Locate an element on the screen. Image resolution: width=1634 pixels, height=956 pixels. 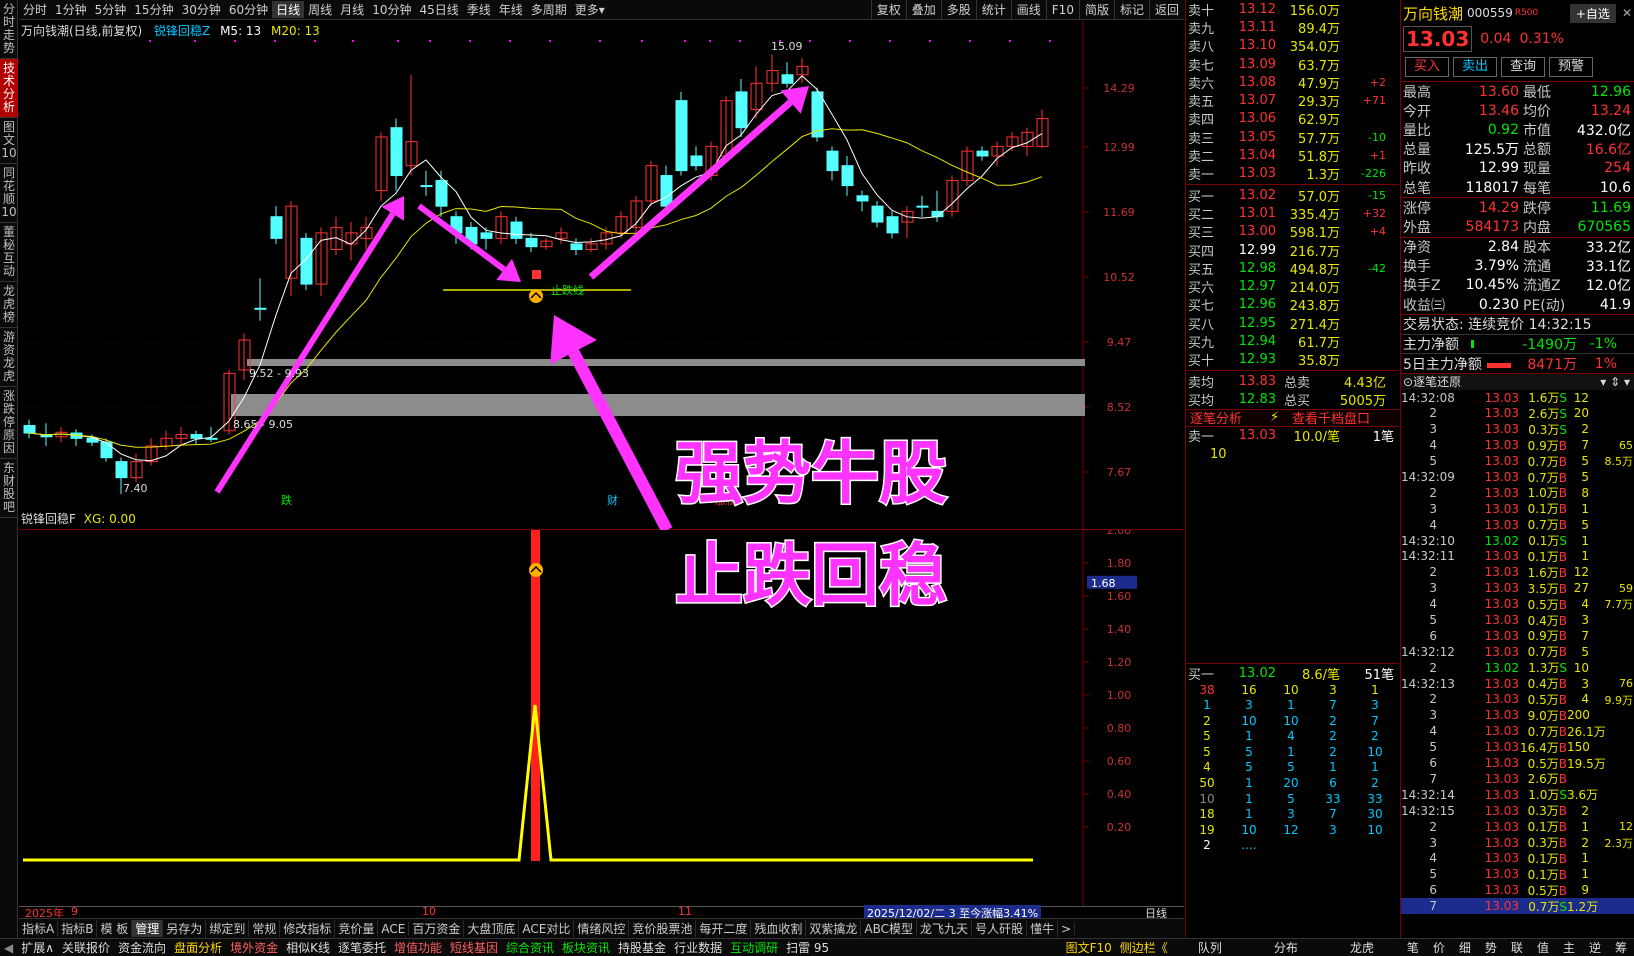
period-tab: 10分钟 is located at coordinates (391, 9).